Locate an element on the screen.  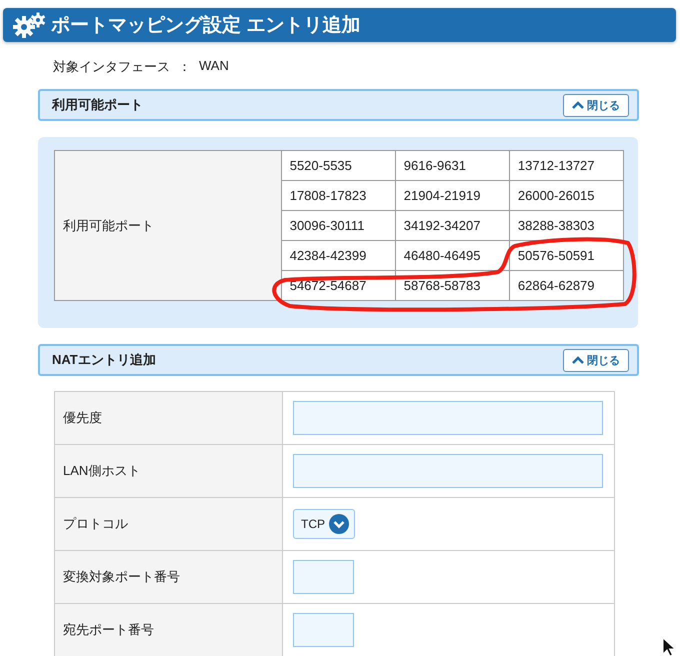
field-label: LAN側ホスト is located at coordinates (168, 471).